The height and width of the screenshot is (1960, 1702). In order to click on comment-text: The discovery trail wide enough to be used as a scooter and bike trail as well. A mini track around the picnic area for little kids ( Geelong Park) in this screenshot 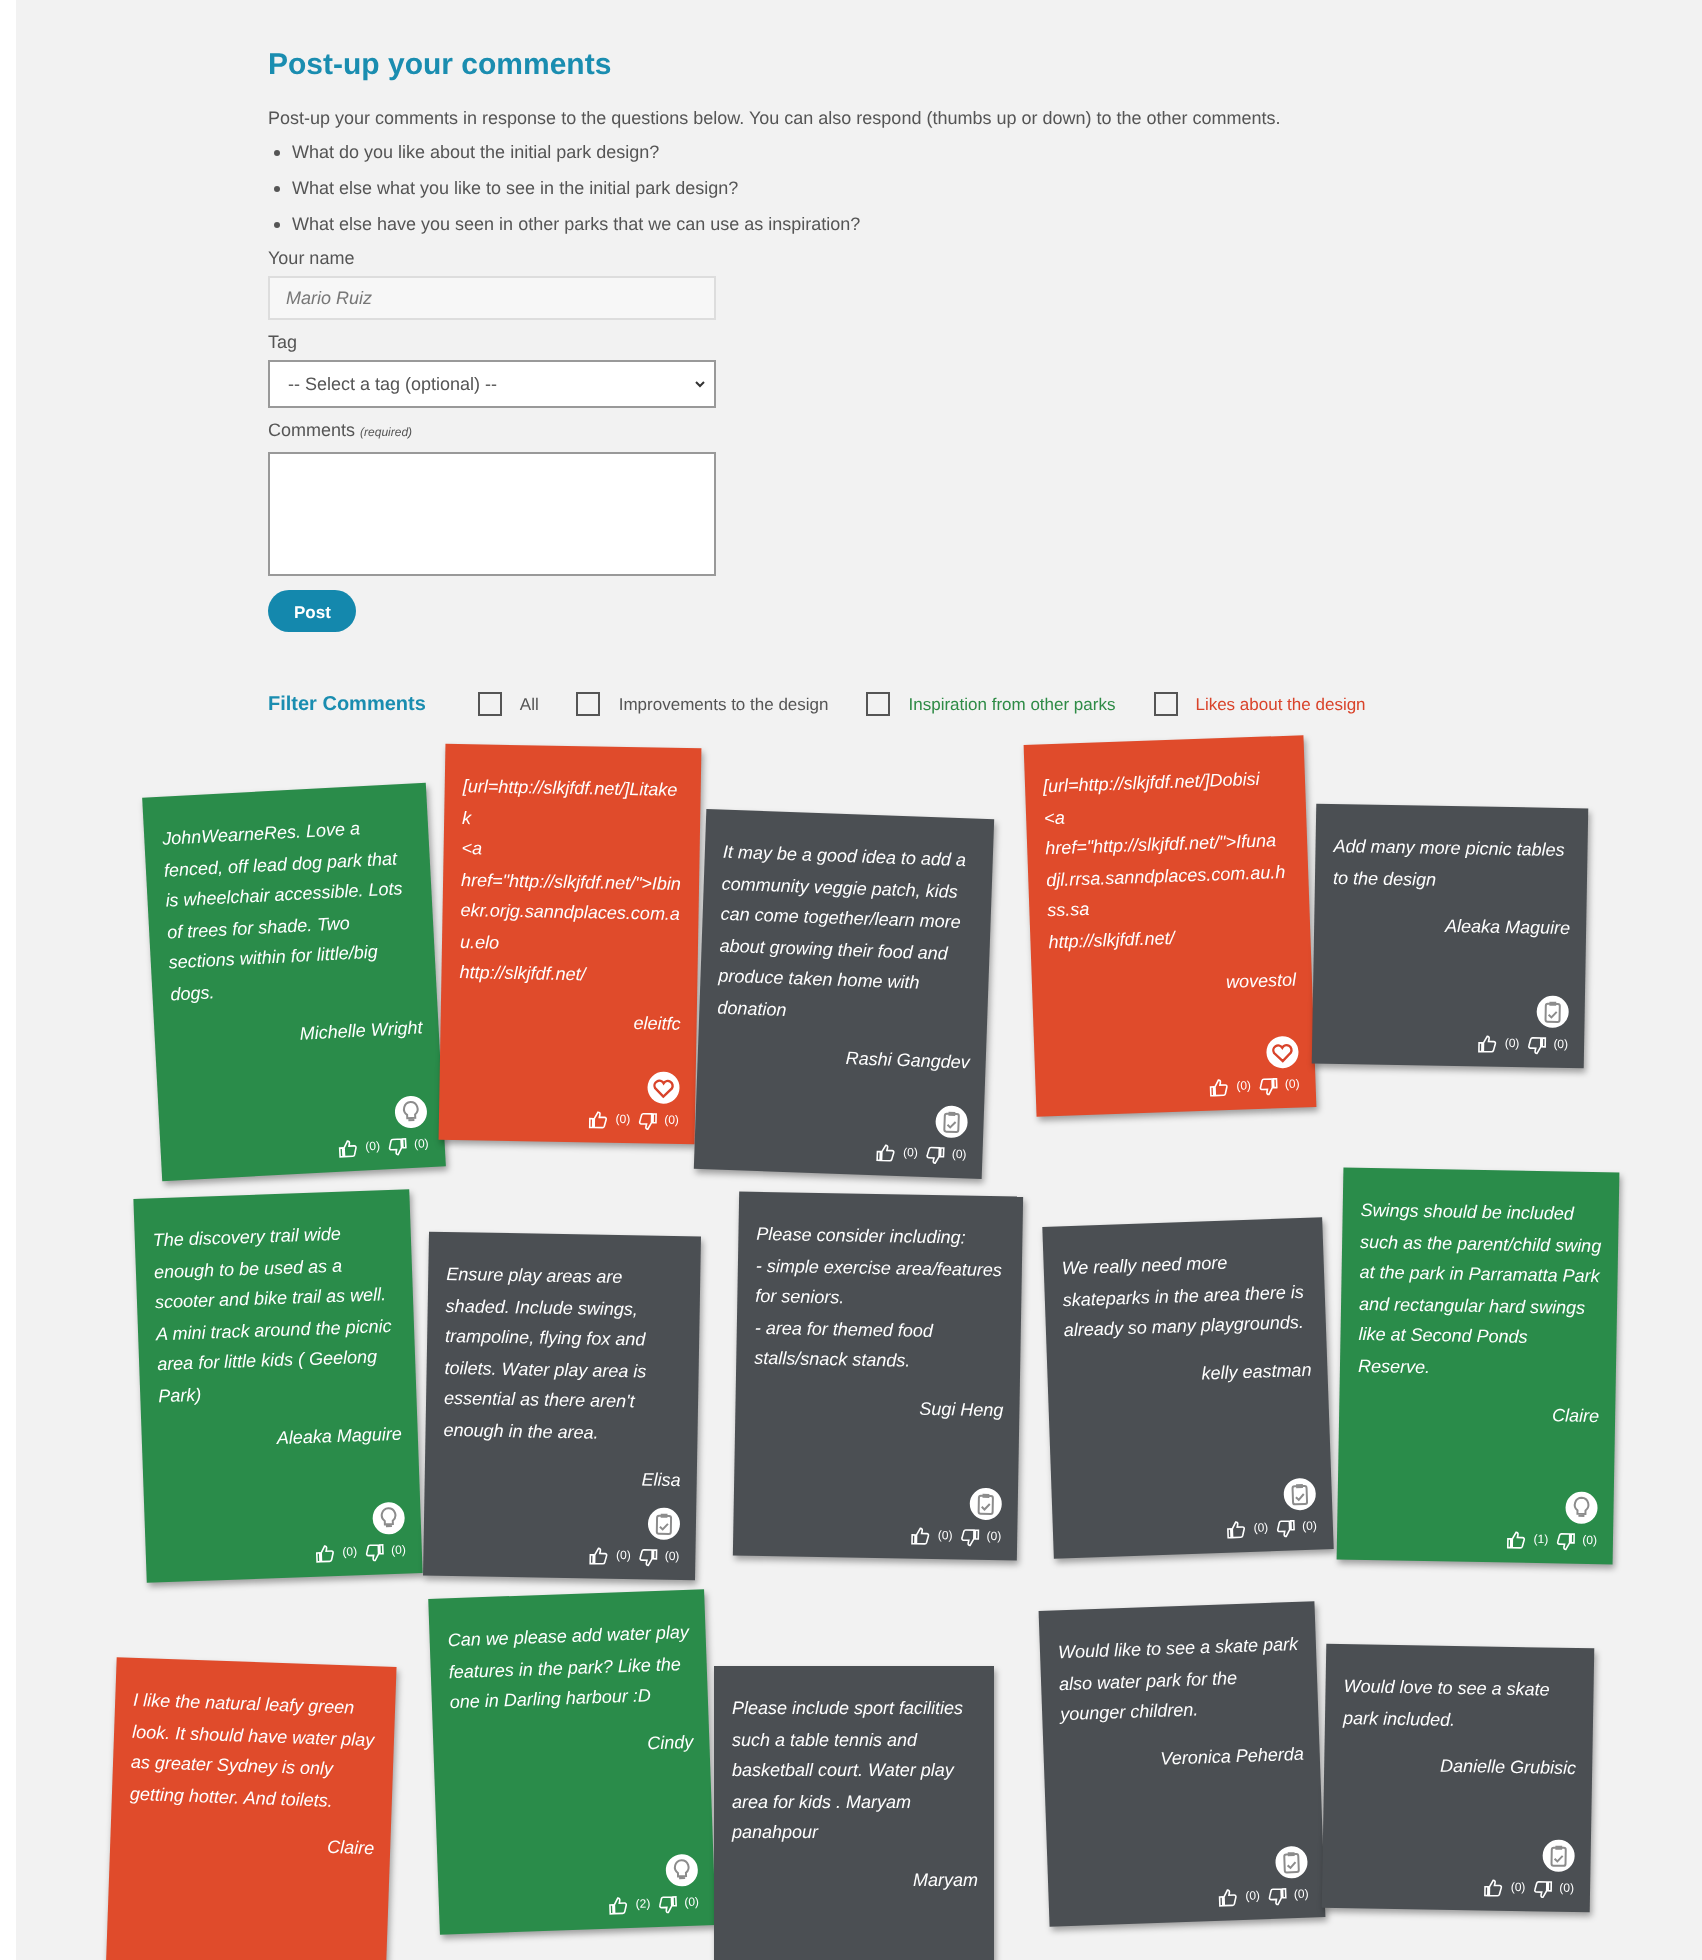, I will do `click(273, 1315)`.